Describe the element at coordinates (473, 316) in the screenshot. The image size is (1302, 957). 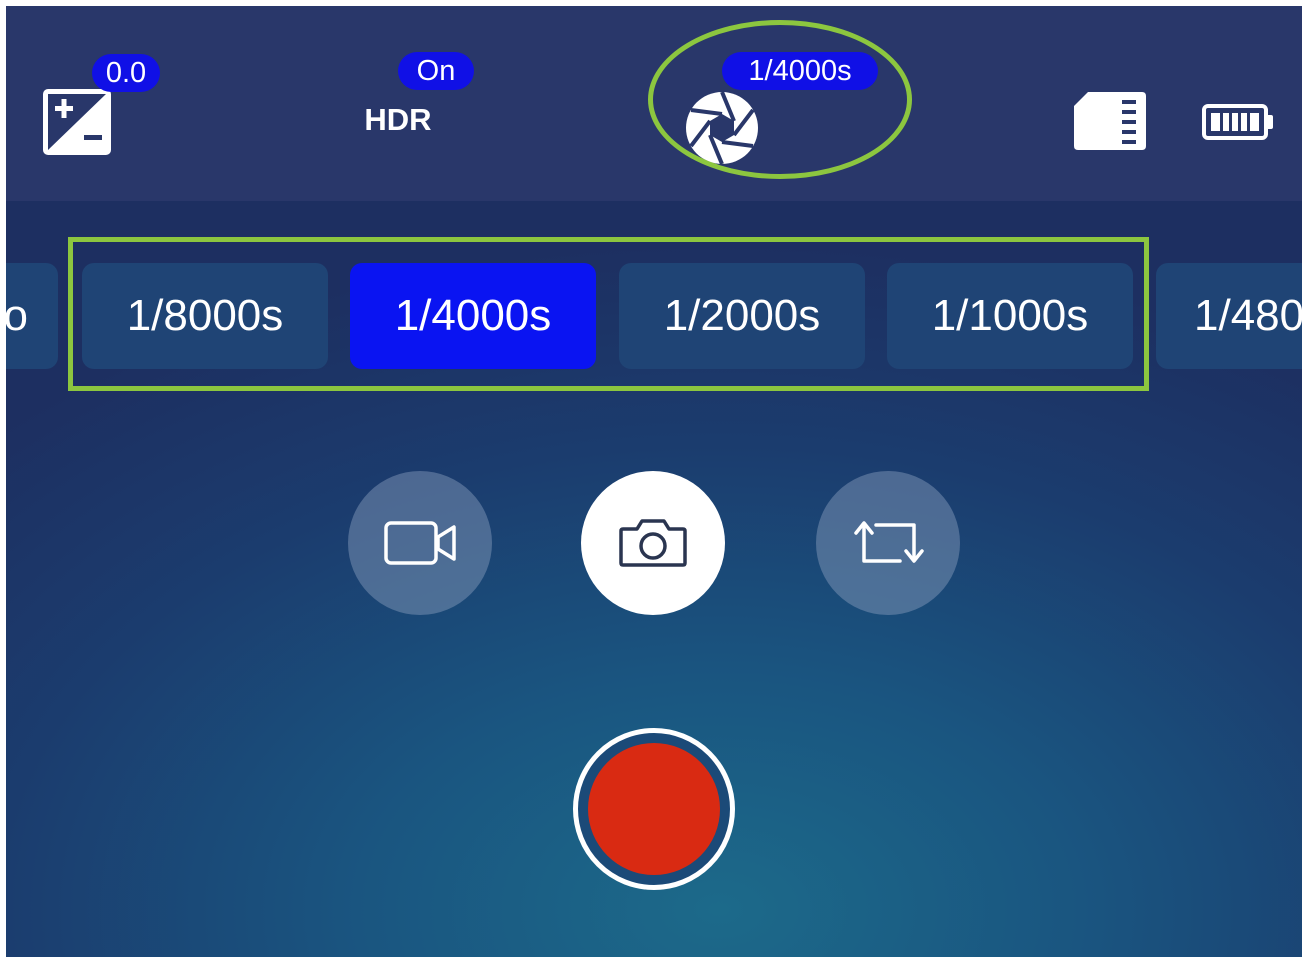
I see `shutter-option-selected: 1/4000s` at that location.